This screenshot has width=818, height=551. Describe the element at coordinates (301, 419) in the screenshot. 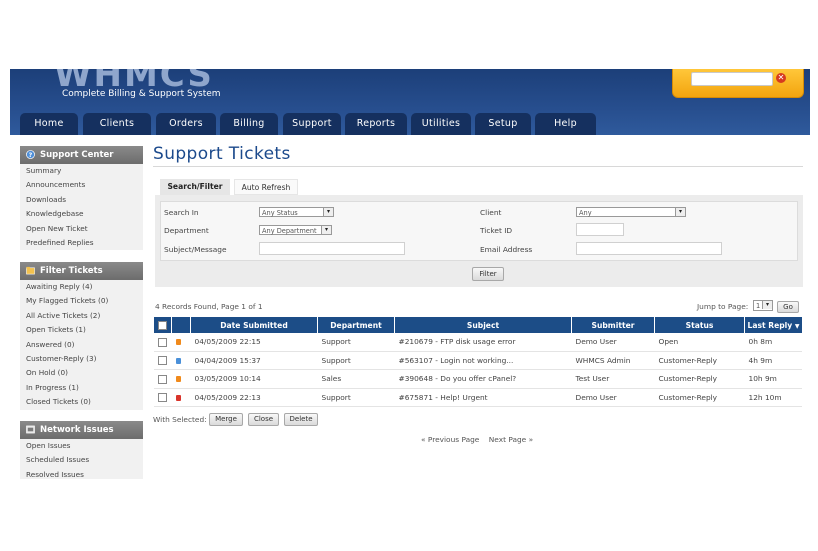

I see `delete-button: Delete` at that location.